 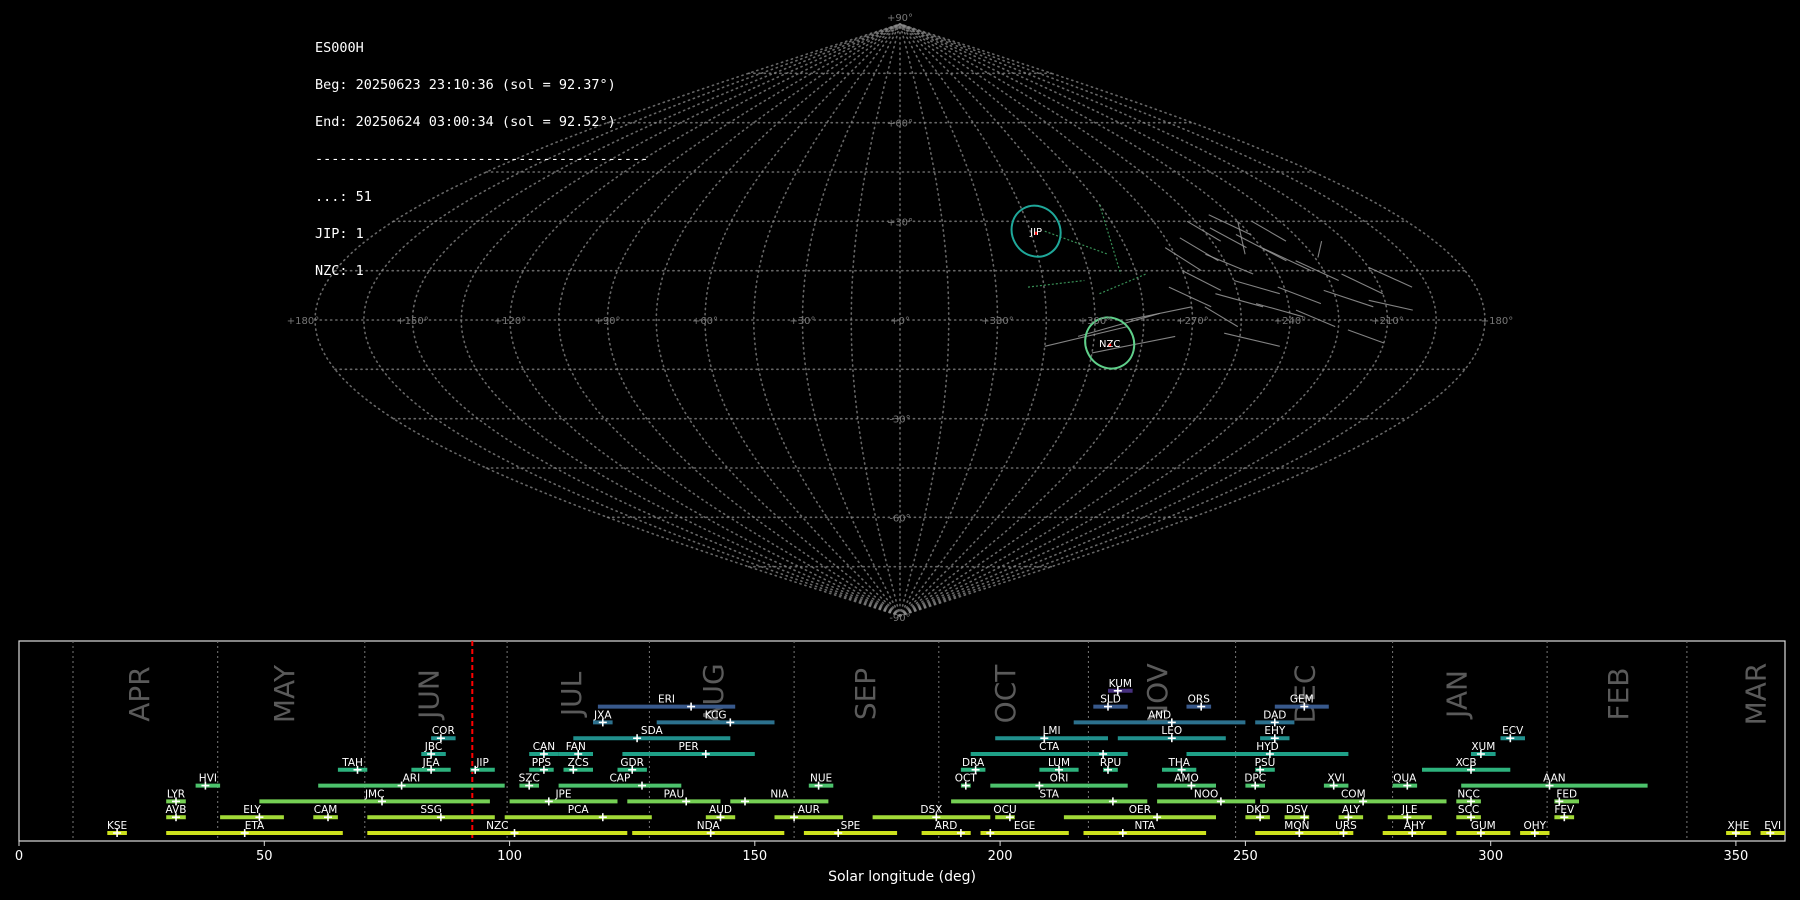 What do you see at coordinates (902, 877) in the screenshot?
I see `x-axis-label: Solar longitude (deg)` at bounding box center [902, 877].